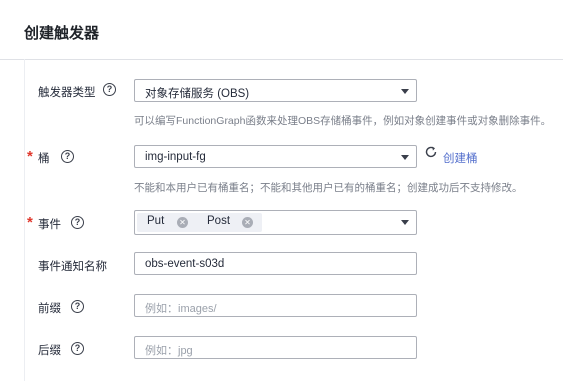 The width and height of the screenshot is (563, 381). Describe the element at coordinates (197, 94) in the screenshot. I see `trigger-type-value: 对象存储服务 (OBS)` at that location.